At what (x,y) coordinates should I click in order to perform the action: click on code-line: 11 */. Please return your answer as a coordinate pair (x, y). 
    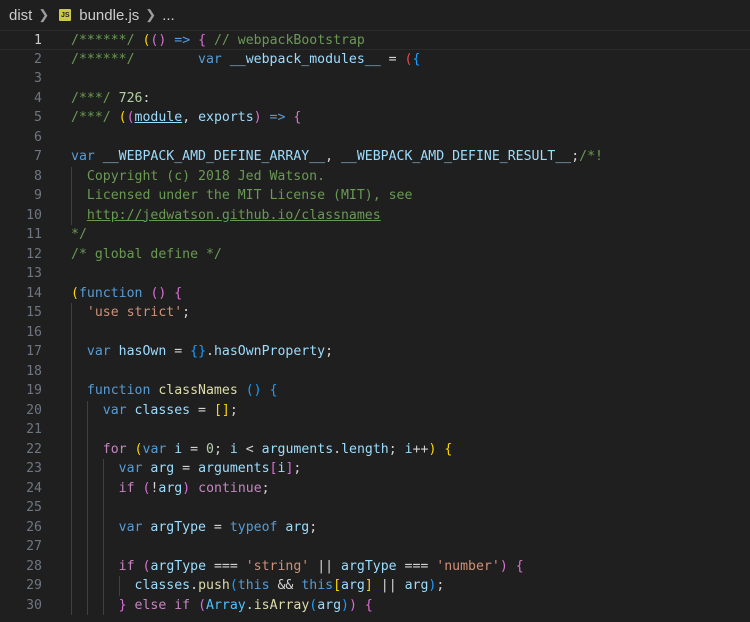
    Looking at the image, I should click on (375, 235).